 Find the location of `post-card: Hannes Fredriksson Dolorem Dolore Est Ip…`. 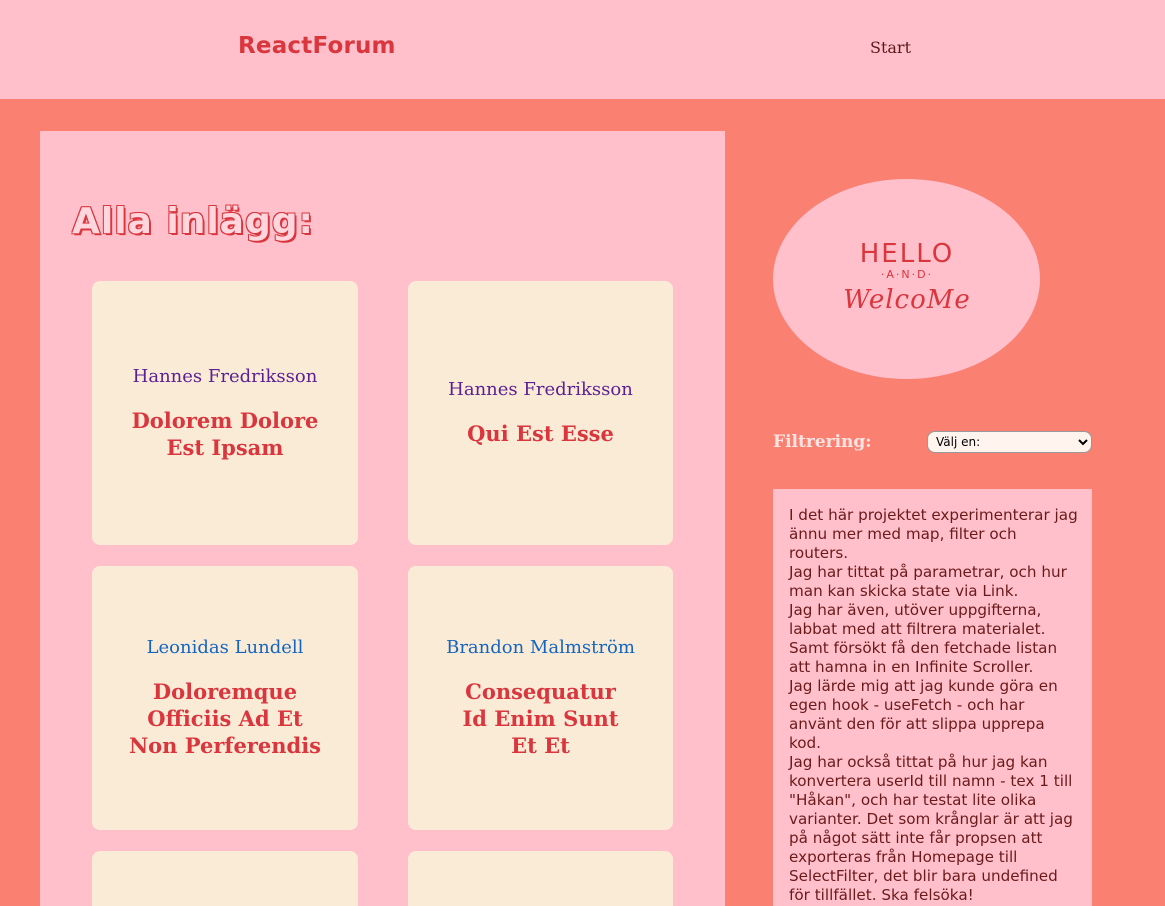

post-card: Hannes Fredriksson Dolorem Dolore Est Ip… is located at coordinates (225, 413).